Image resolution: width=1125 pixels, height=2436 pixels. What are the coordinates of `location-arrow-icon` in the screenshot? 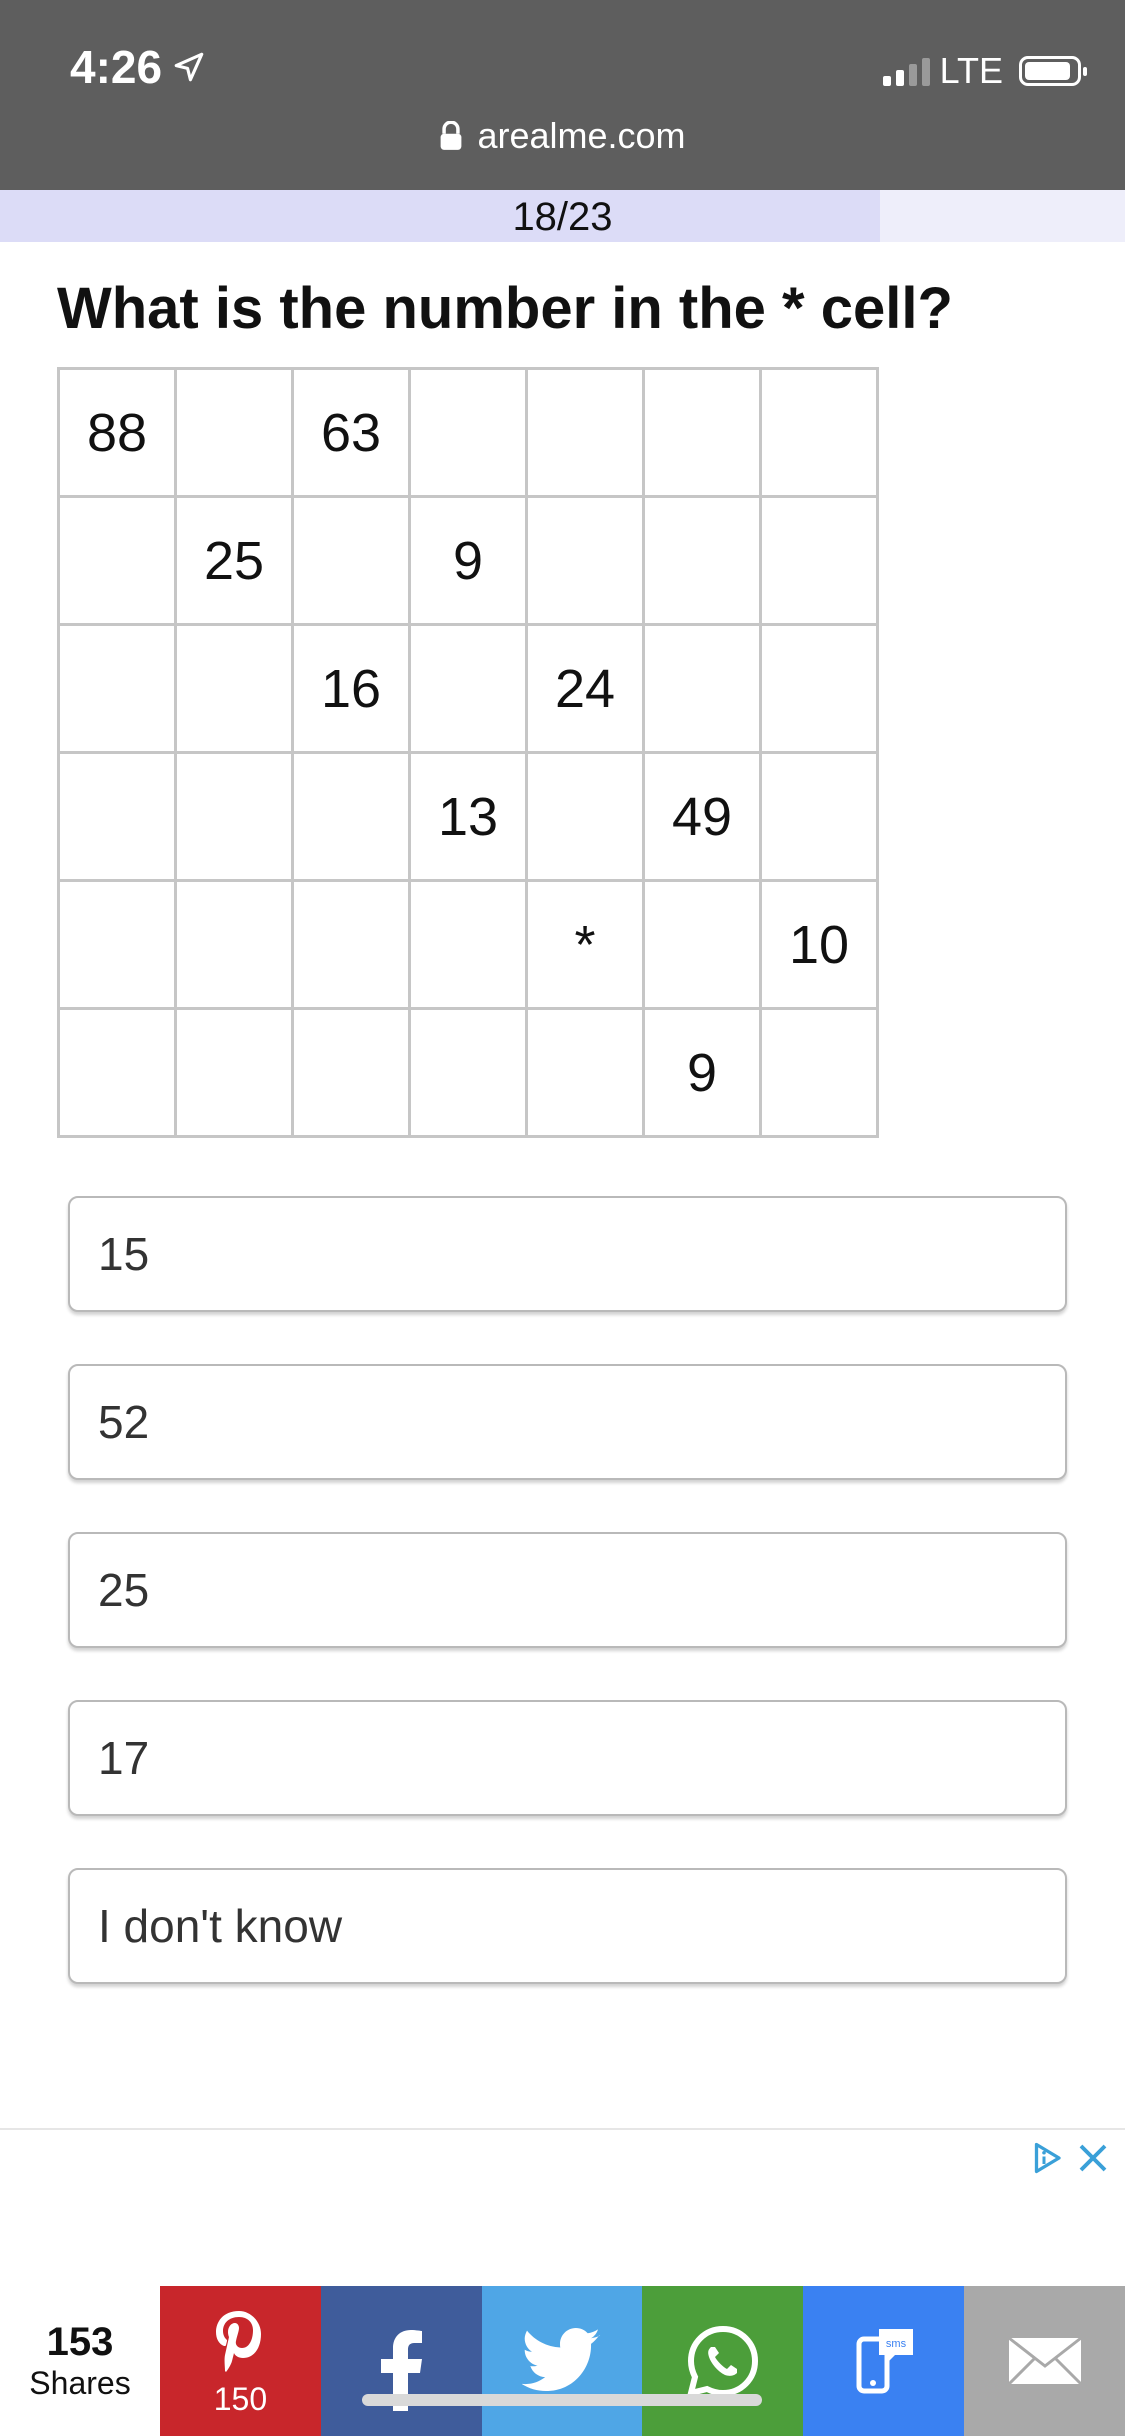 It's located at (189, 67).